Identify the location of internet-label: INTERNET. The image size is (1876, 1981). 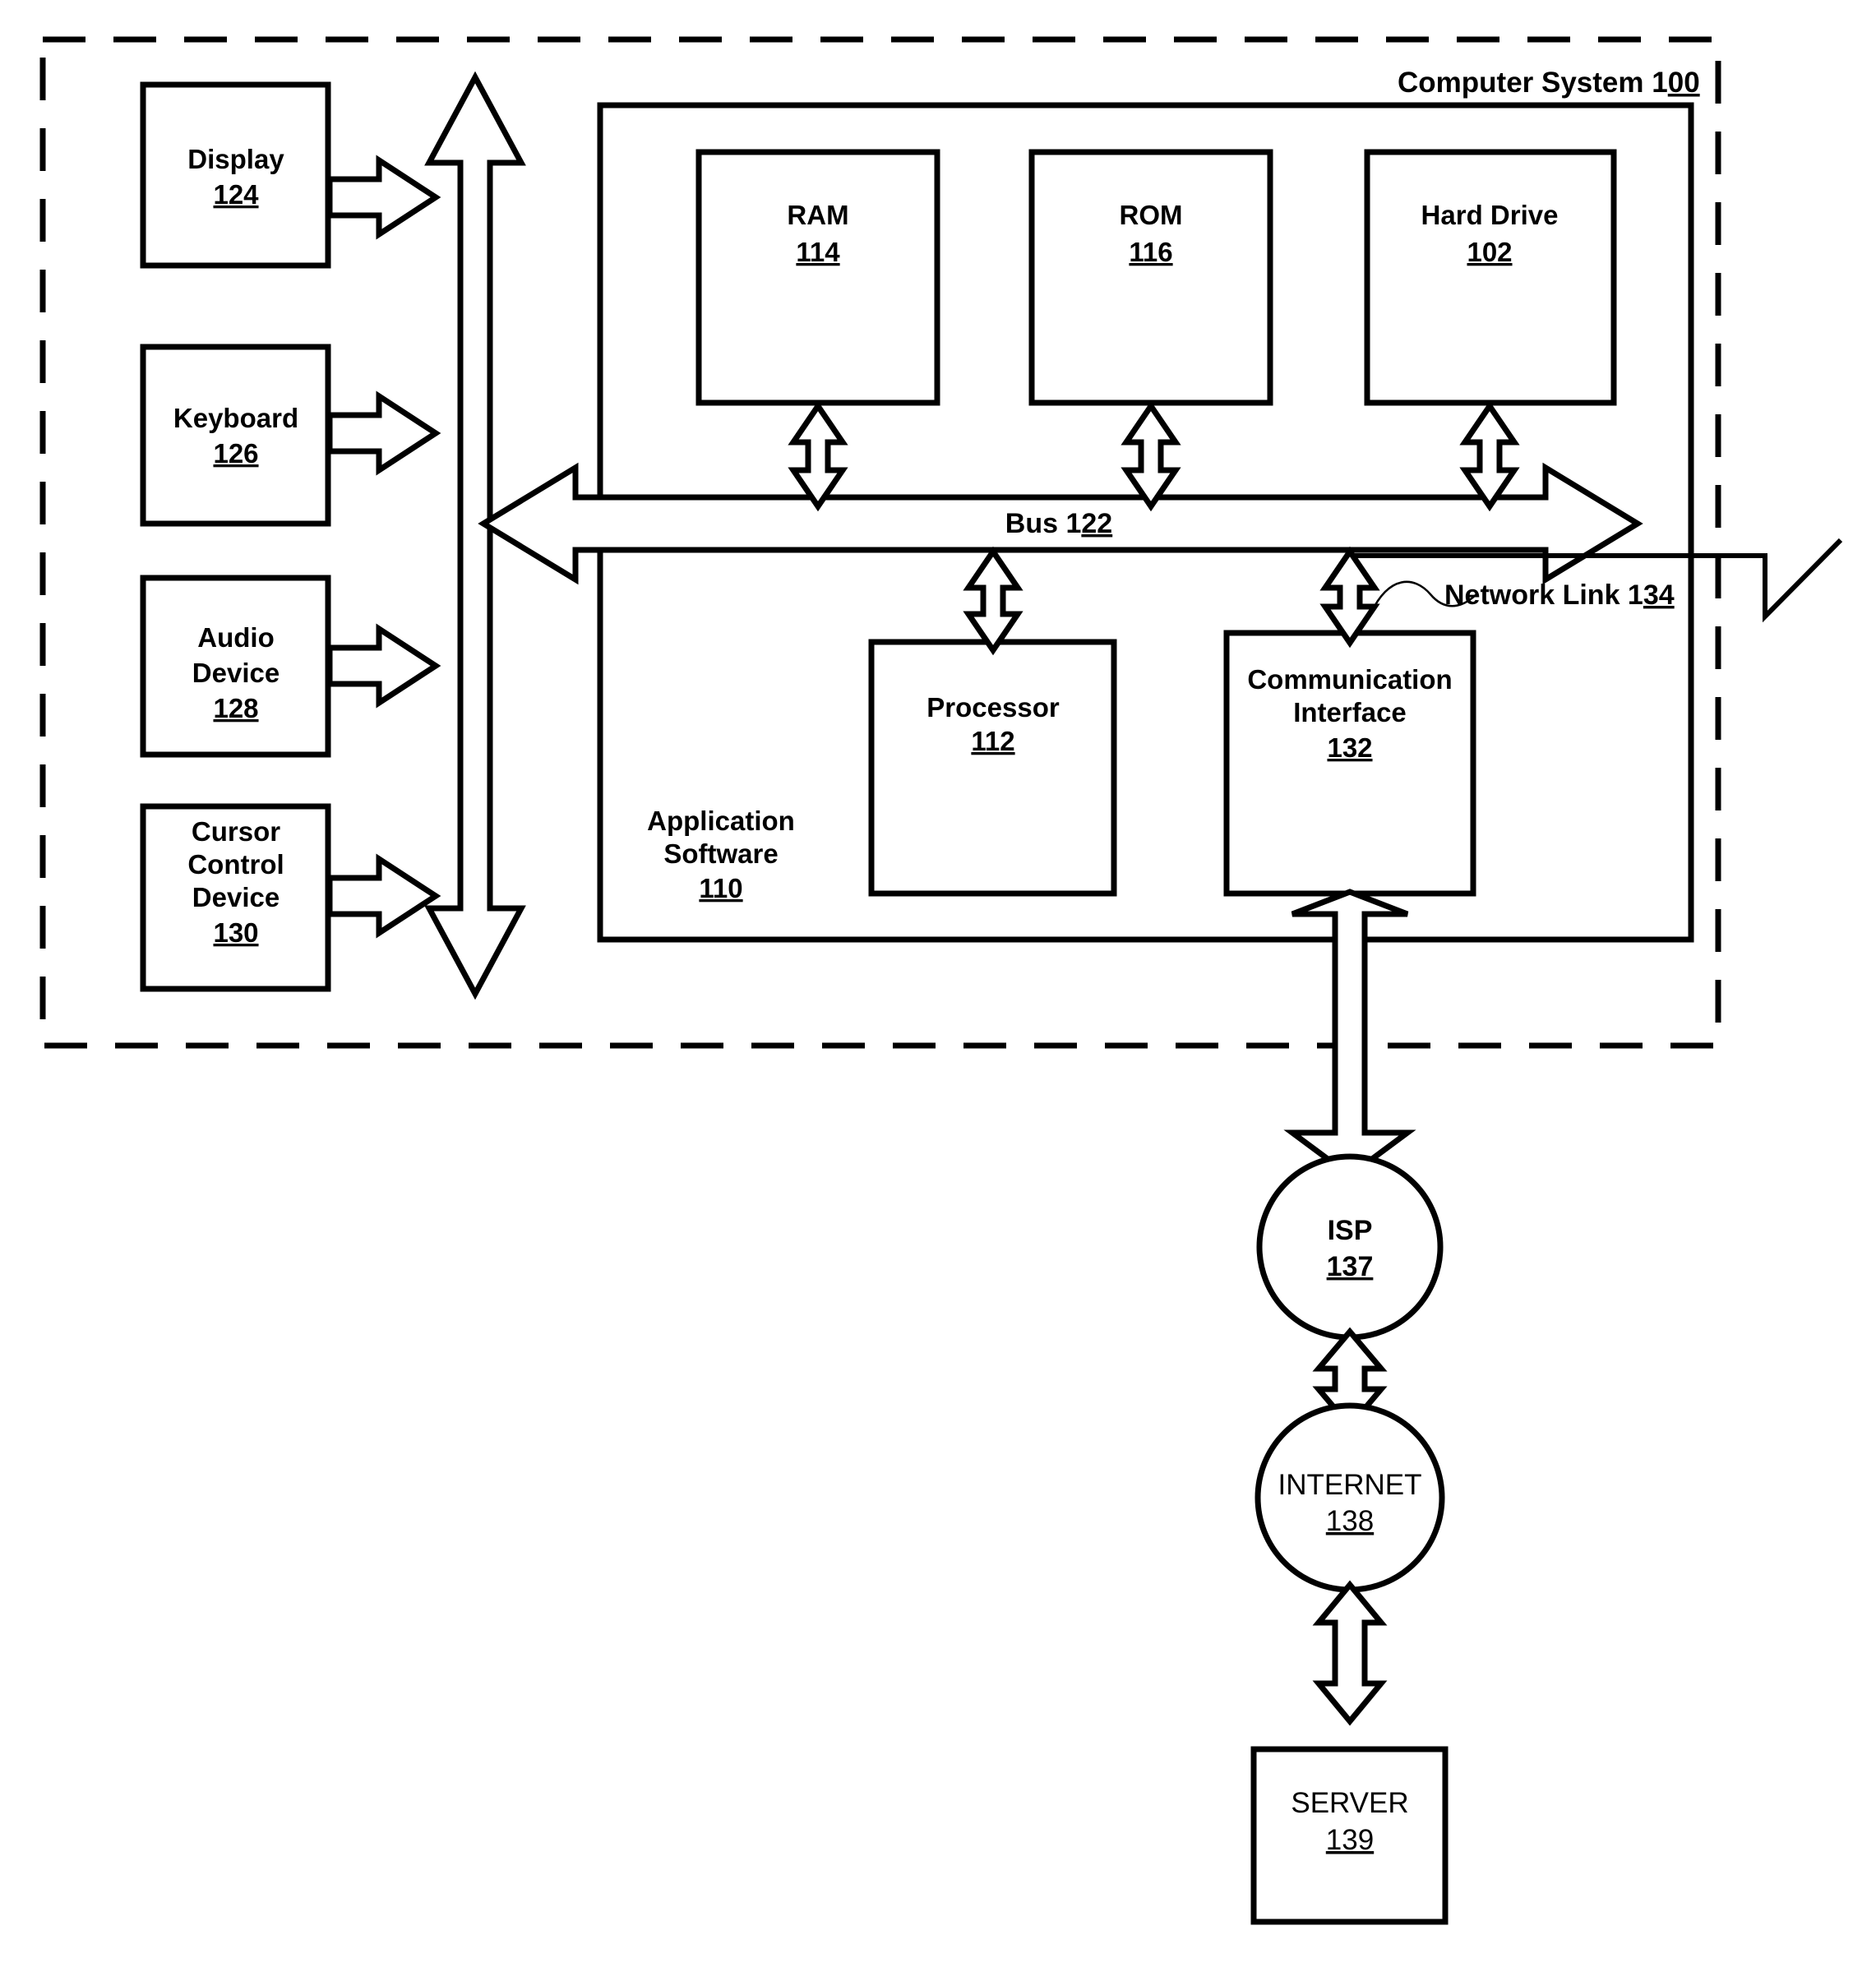
(1350, 1485).